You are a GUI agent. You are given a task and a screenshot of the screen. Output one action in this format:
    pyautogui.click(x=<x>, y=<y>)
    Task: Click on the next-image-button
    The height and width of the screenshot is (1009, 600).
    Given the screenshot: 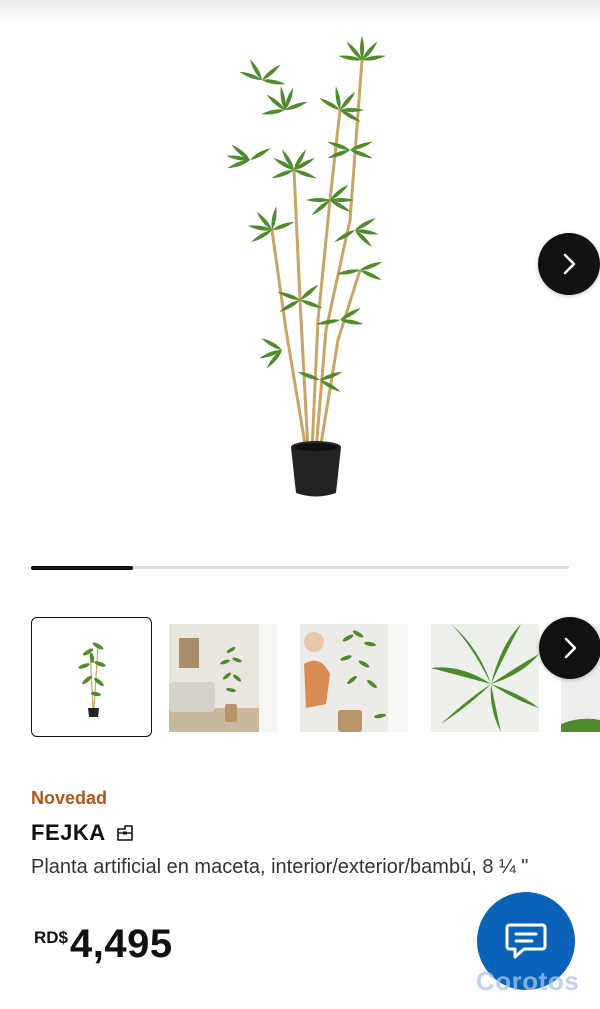 What is the action you would take?
    pyautogui.click(x=569, y=264)
    